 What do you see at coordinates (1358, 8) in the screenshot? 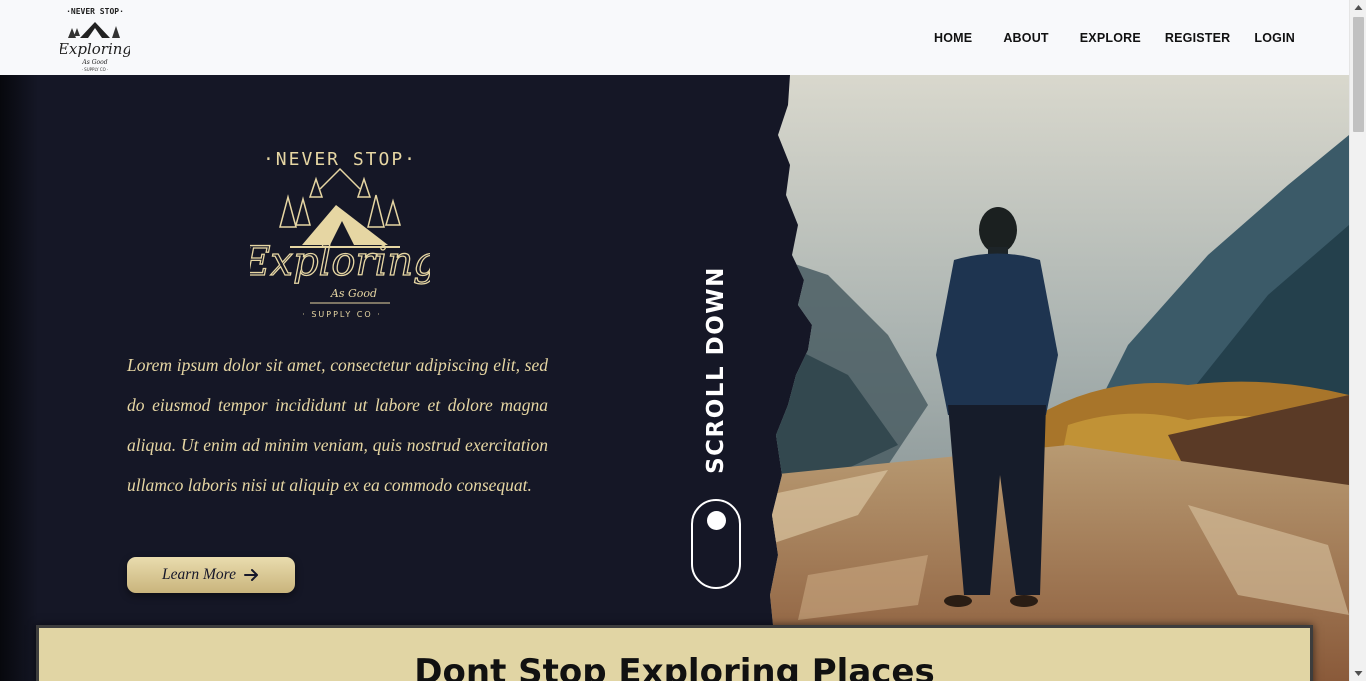
I see `scroll-up-arrow-icon` at bounding box center [1358, 8].